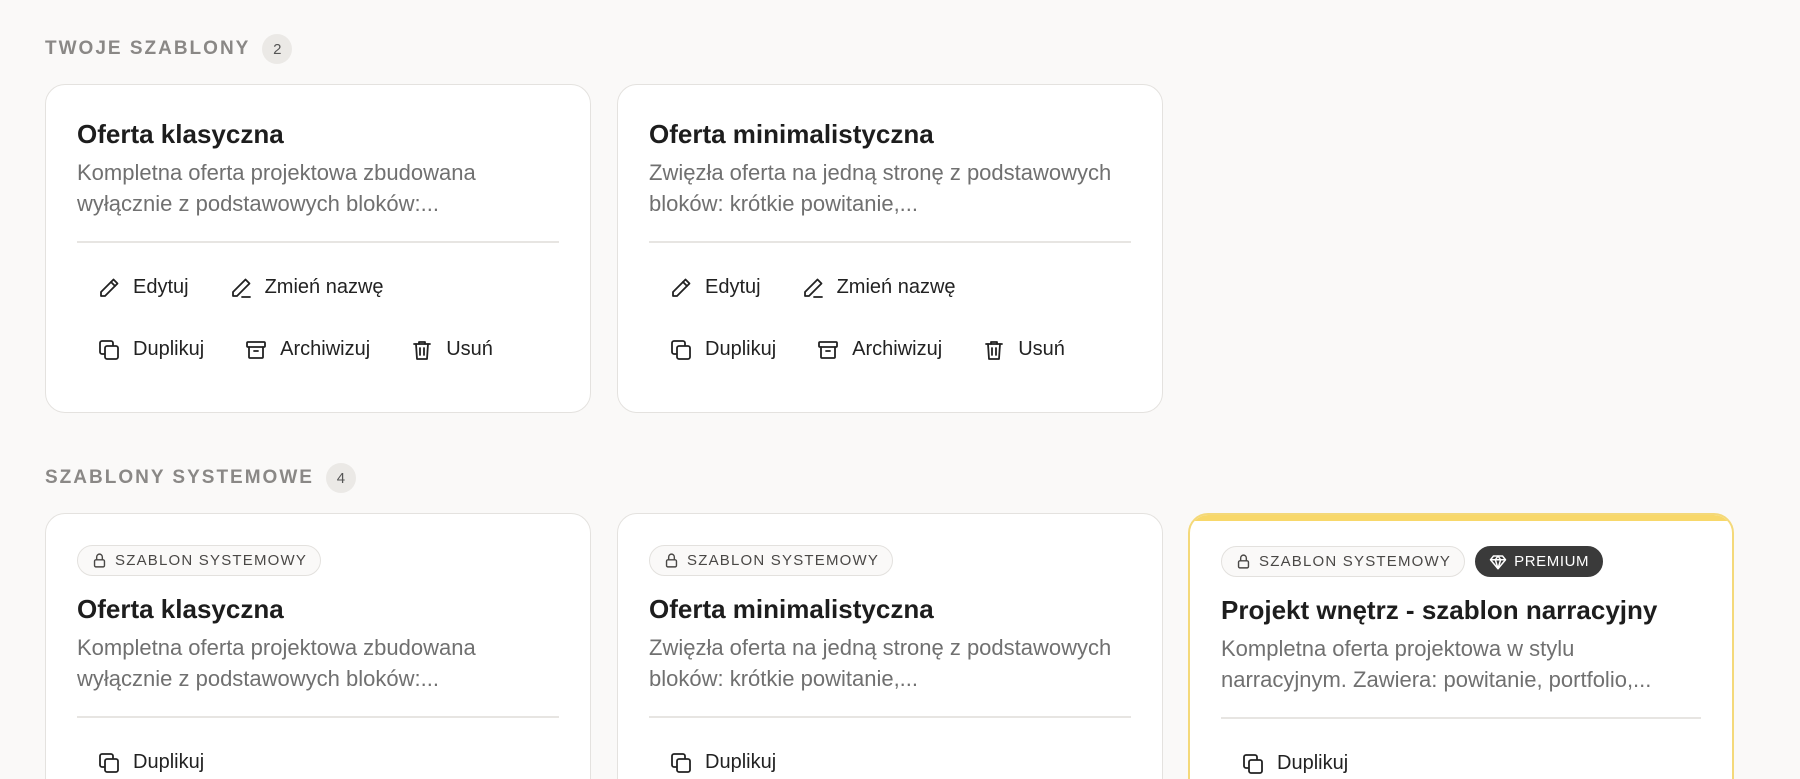 The width and height of the screenshot is (1800, 779). I want to click on user-templates-header: TWOJE SZABLONY 2, so click(169, 49).